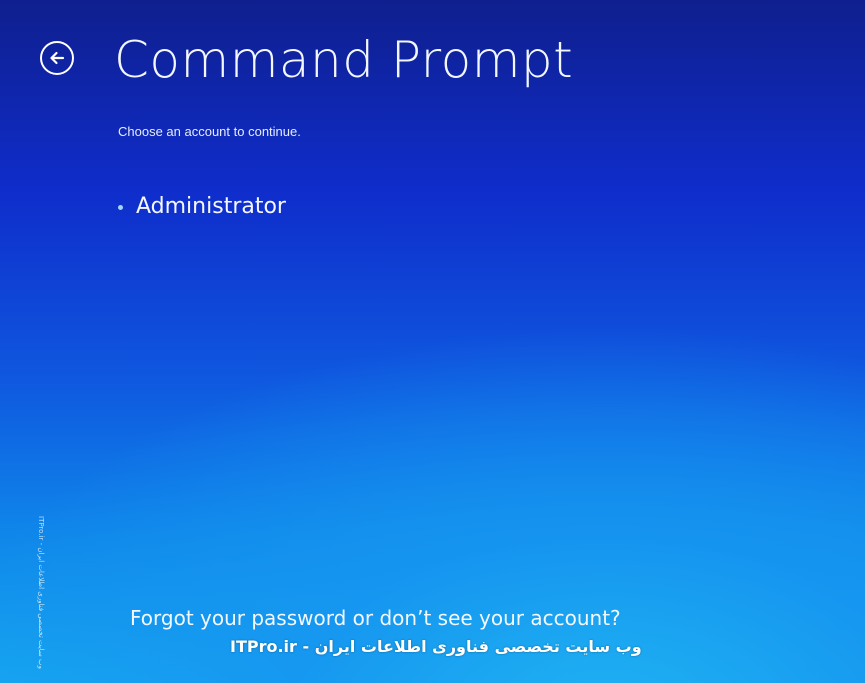 The image size is (865, 683). I want to click on bullet-icon, so click(120, 207).